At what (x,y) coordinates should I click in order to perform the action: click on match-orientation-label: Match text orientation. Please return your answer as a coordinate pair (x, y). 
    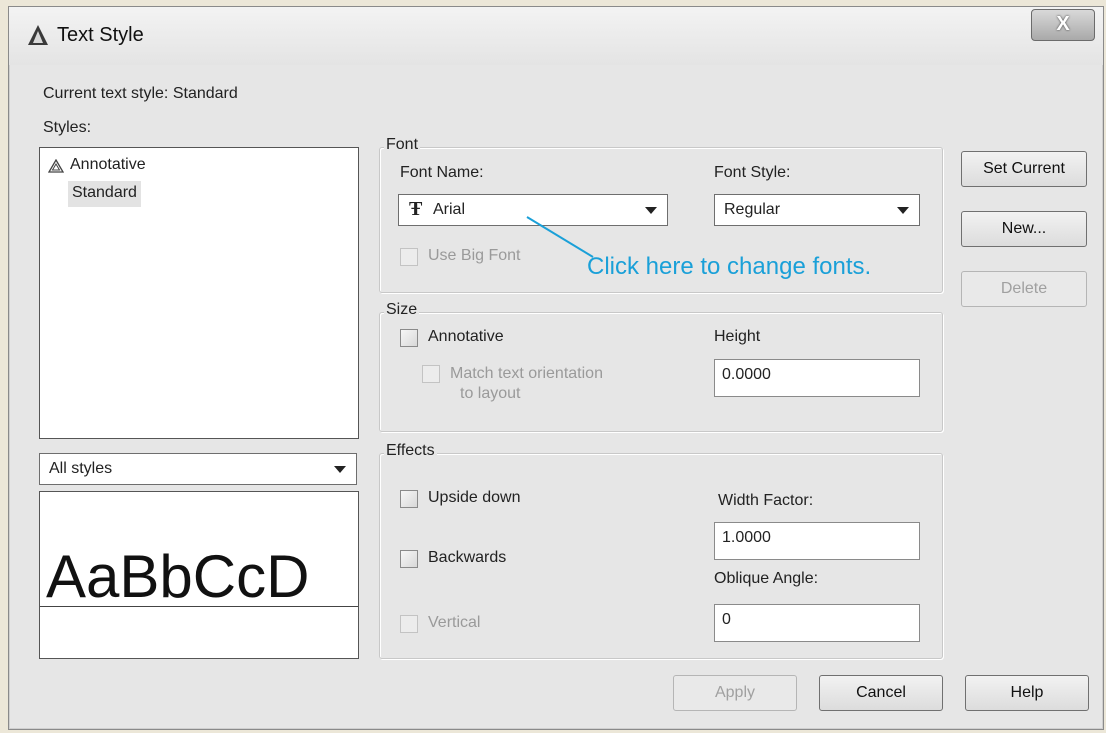
    Looking at the image, I should click on (526, 373).